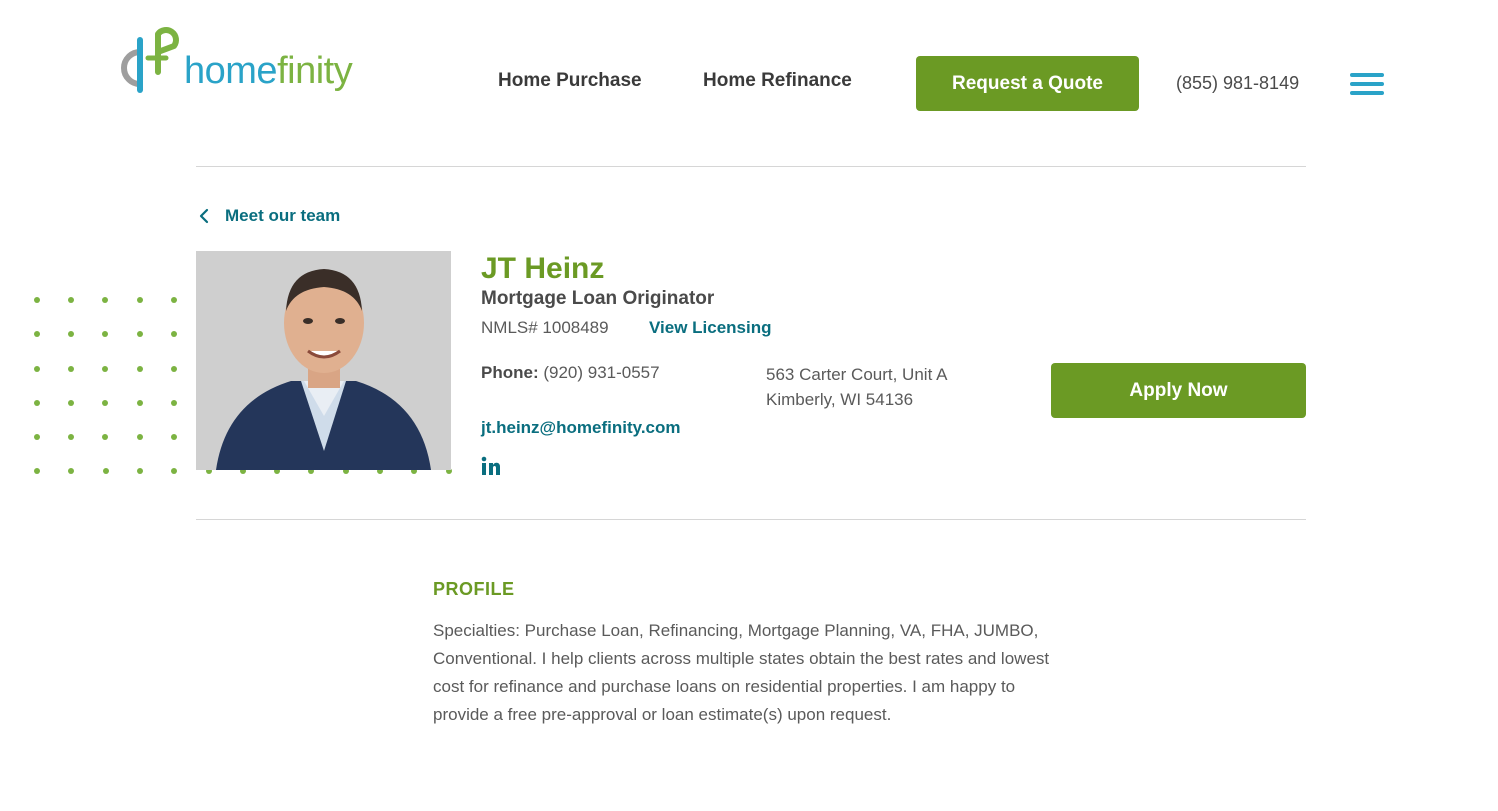 This screenshot has height=811, width=1498. Describe the element at coordinates (1367, 84) in the screenshot. I see `hamburger-icon` at that location.